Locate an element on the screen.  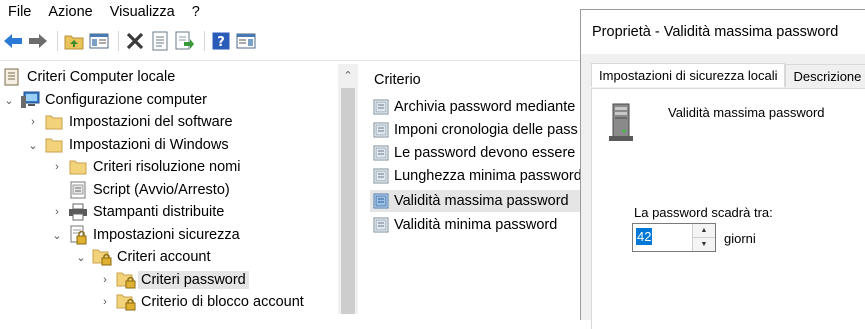
tree-item-label: Impostazioni di Windows is located at coordinates (149, 145).